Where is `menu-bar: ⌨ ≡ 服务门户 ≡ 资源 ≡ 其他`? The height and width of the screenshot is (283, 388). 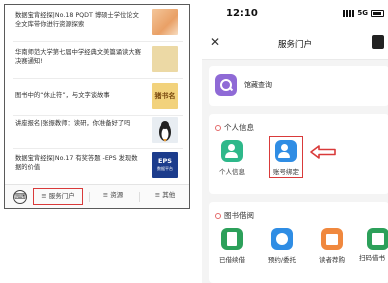 menu-bar: ⌨ ≡ 服务门户 ≡ 资源 ≡ 其他 is located at coordinates (97, 196).